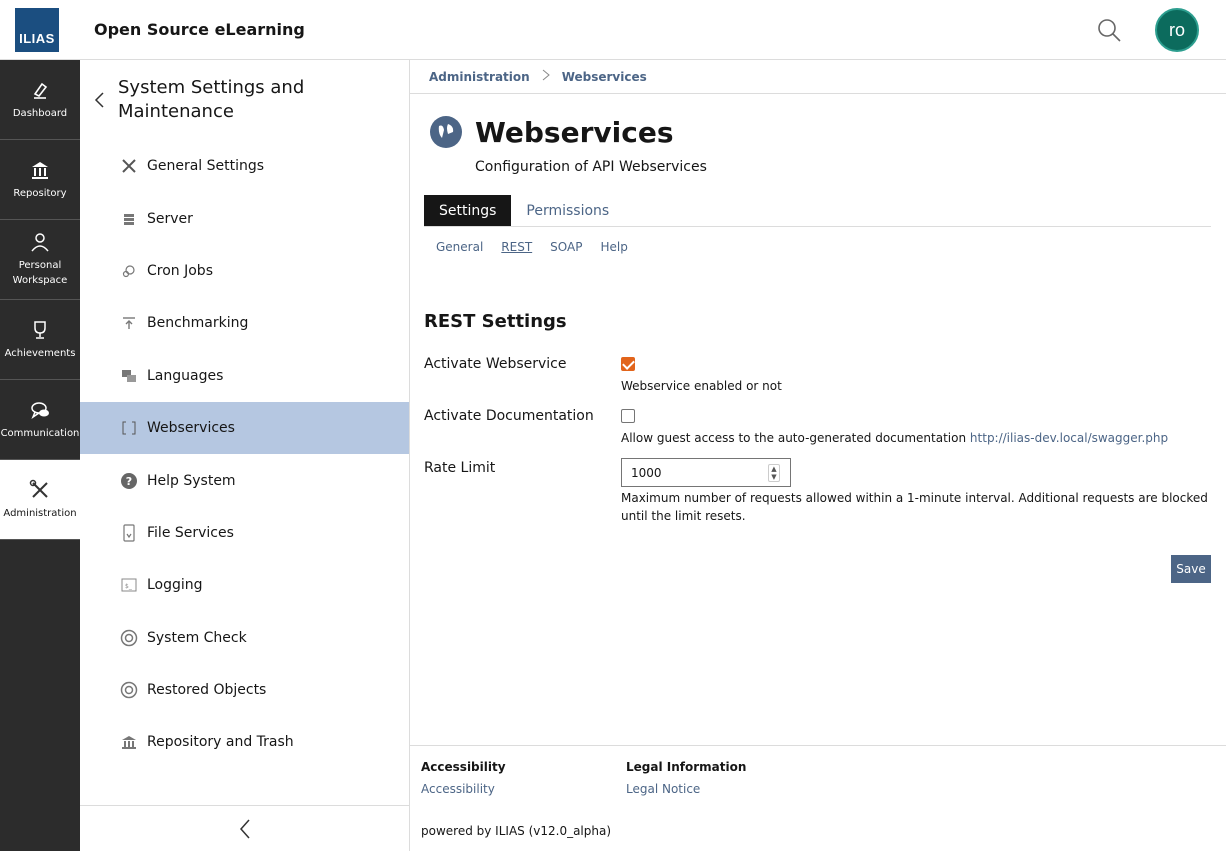 The width and height of the screenshot is (1226, 851). I want to click on mainbar-item-administration: Administration, so click(40, 500).